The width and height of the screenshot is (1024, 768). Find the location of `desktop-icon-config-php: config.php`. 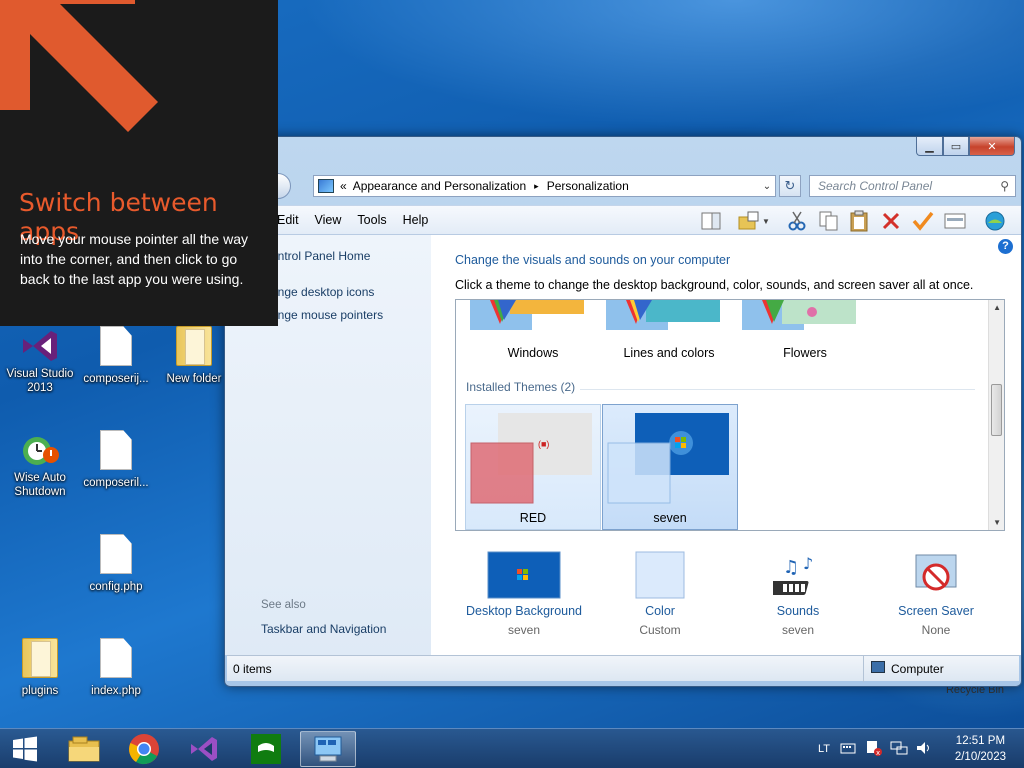

desktop-icon-config-php: config.php is located at coordinates (116, 562).